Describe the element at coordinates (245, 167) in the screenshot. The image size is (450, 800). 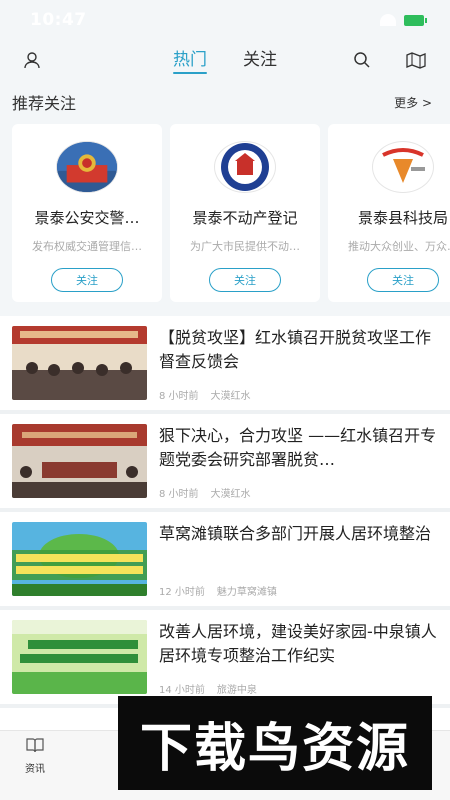
I see `real-estate-seal-logo` at that location.